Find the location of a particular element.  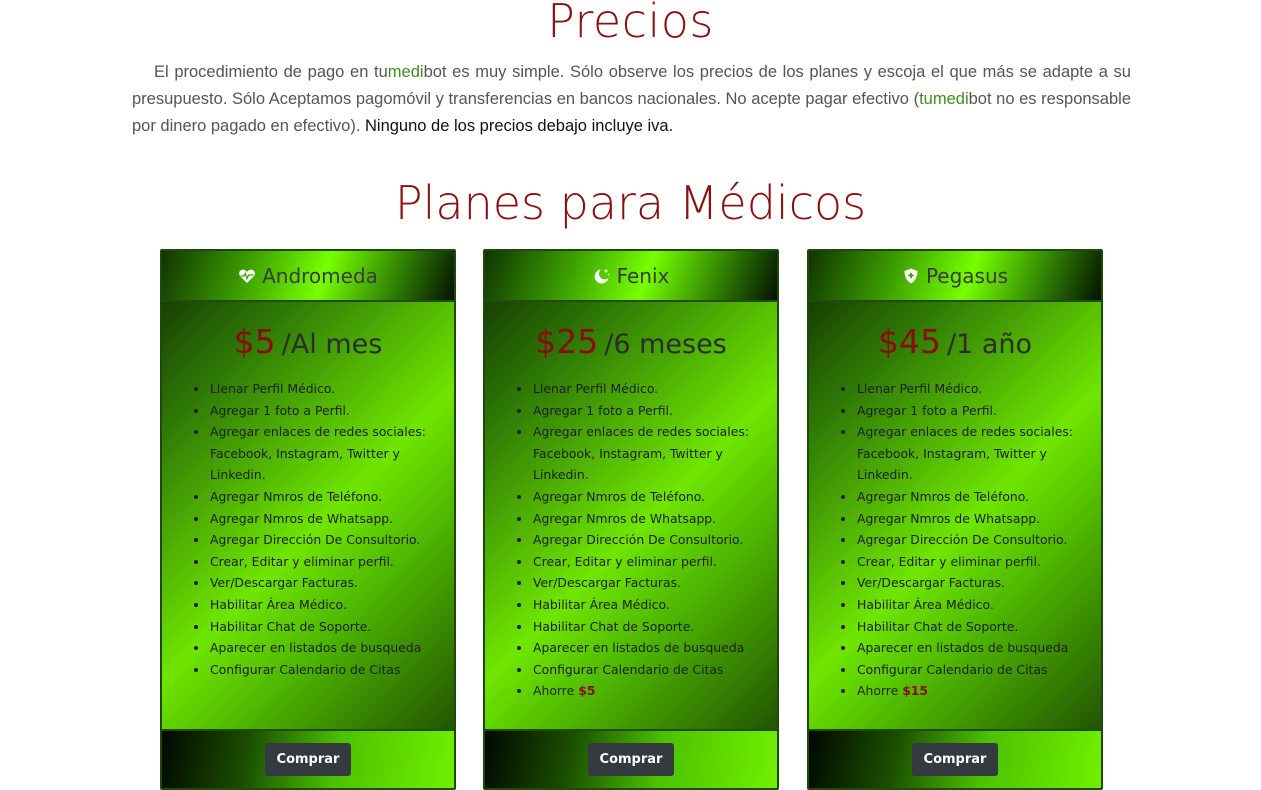

plan-card-header: Fenix is located at coordinates (631, 276).